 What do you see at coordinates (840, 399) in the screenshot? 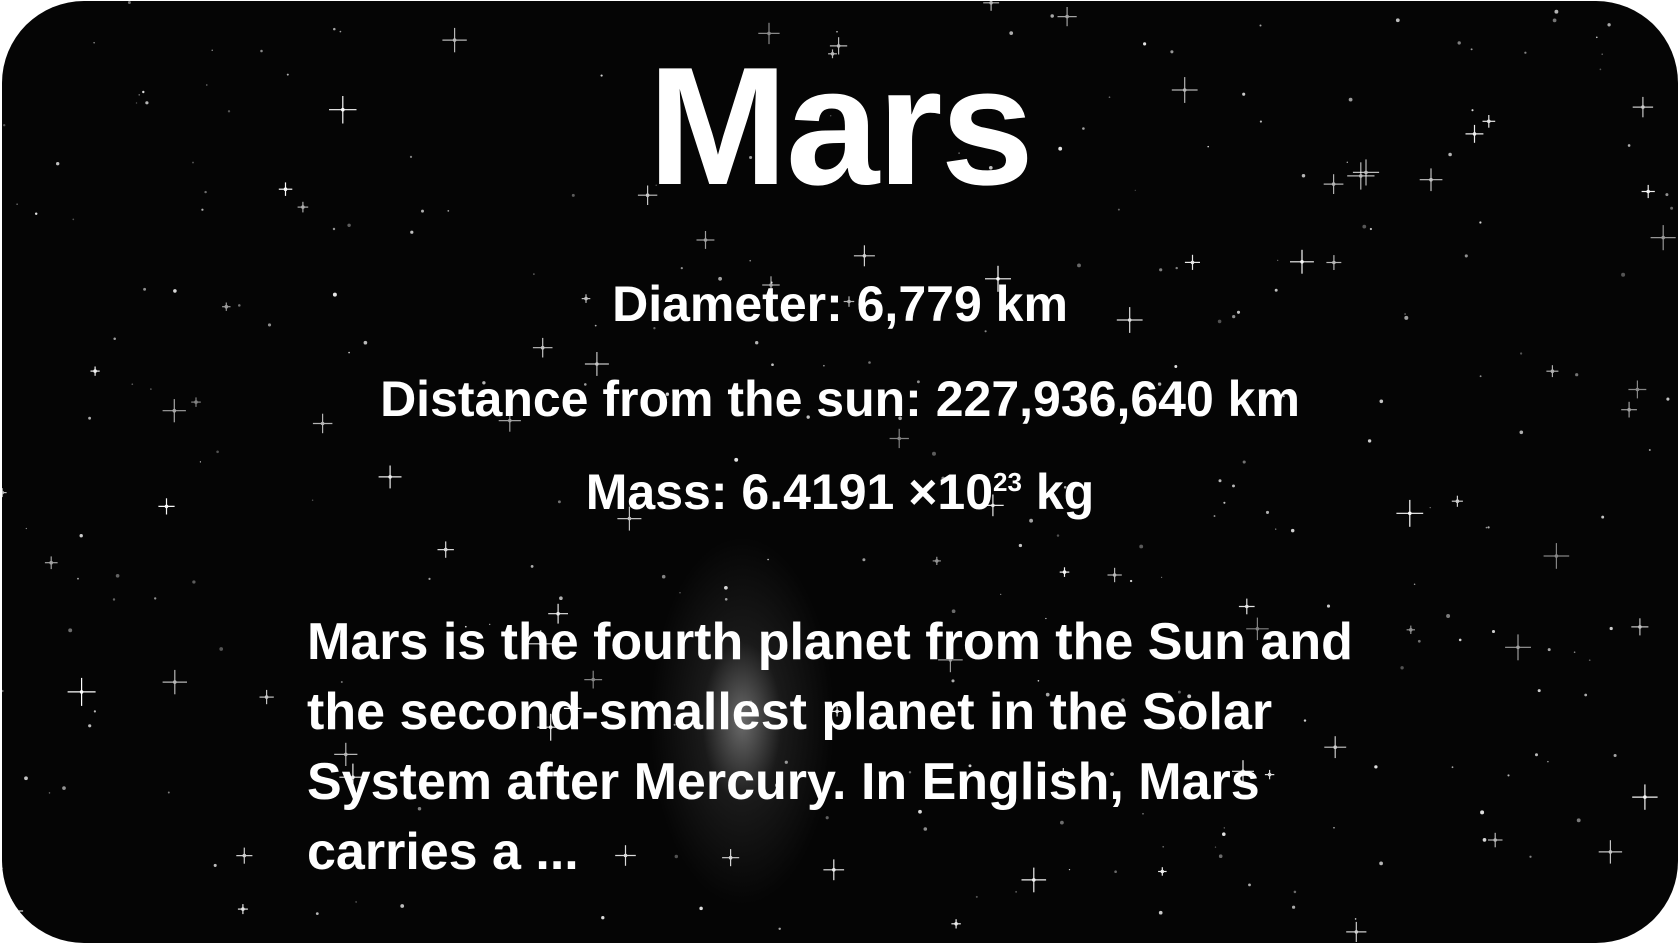
I see `distance-stat: Distance from the sun: 227,936,640 km` at bounding box center [840, 399].